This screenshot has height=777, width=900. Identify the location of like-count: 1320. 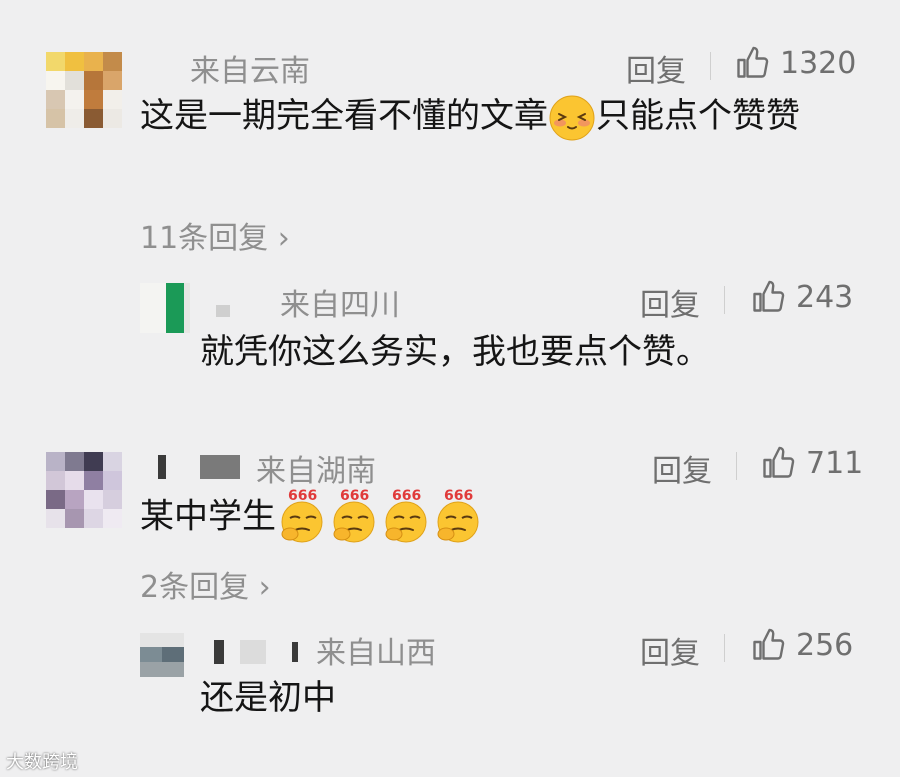
(818, 63).